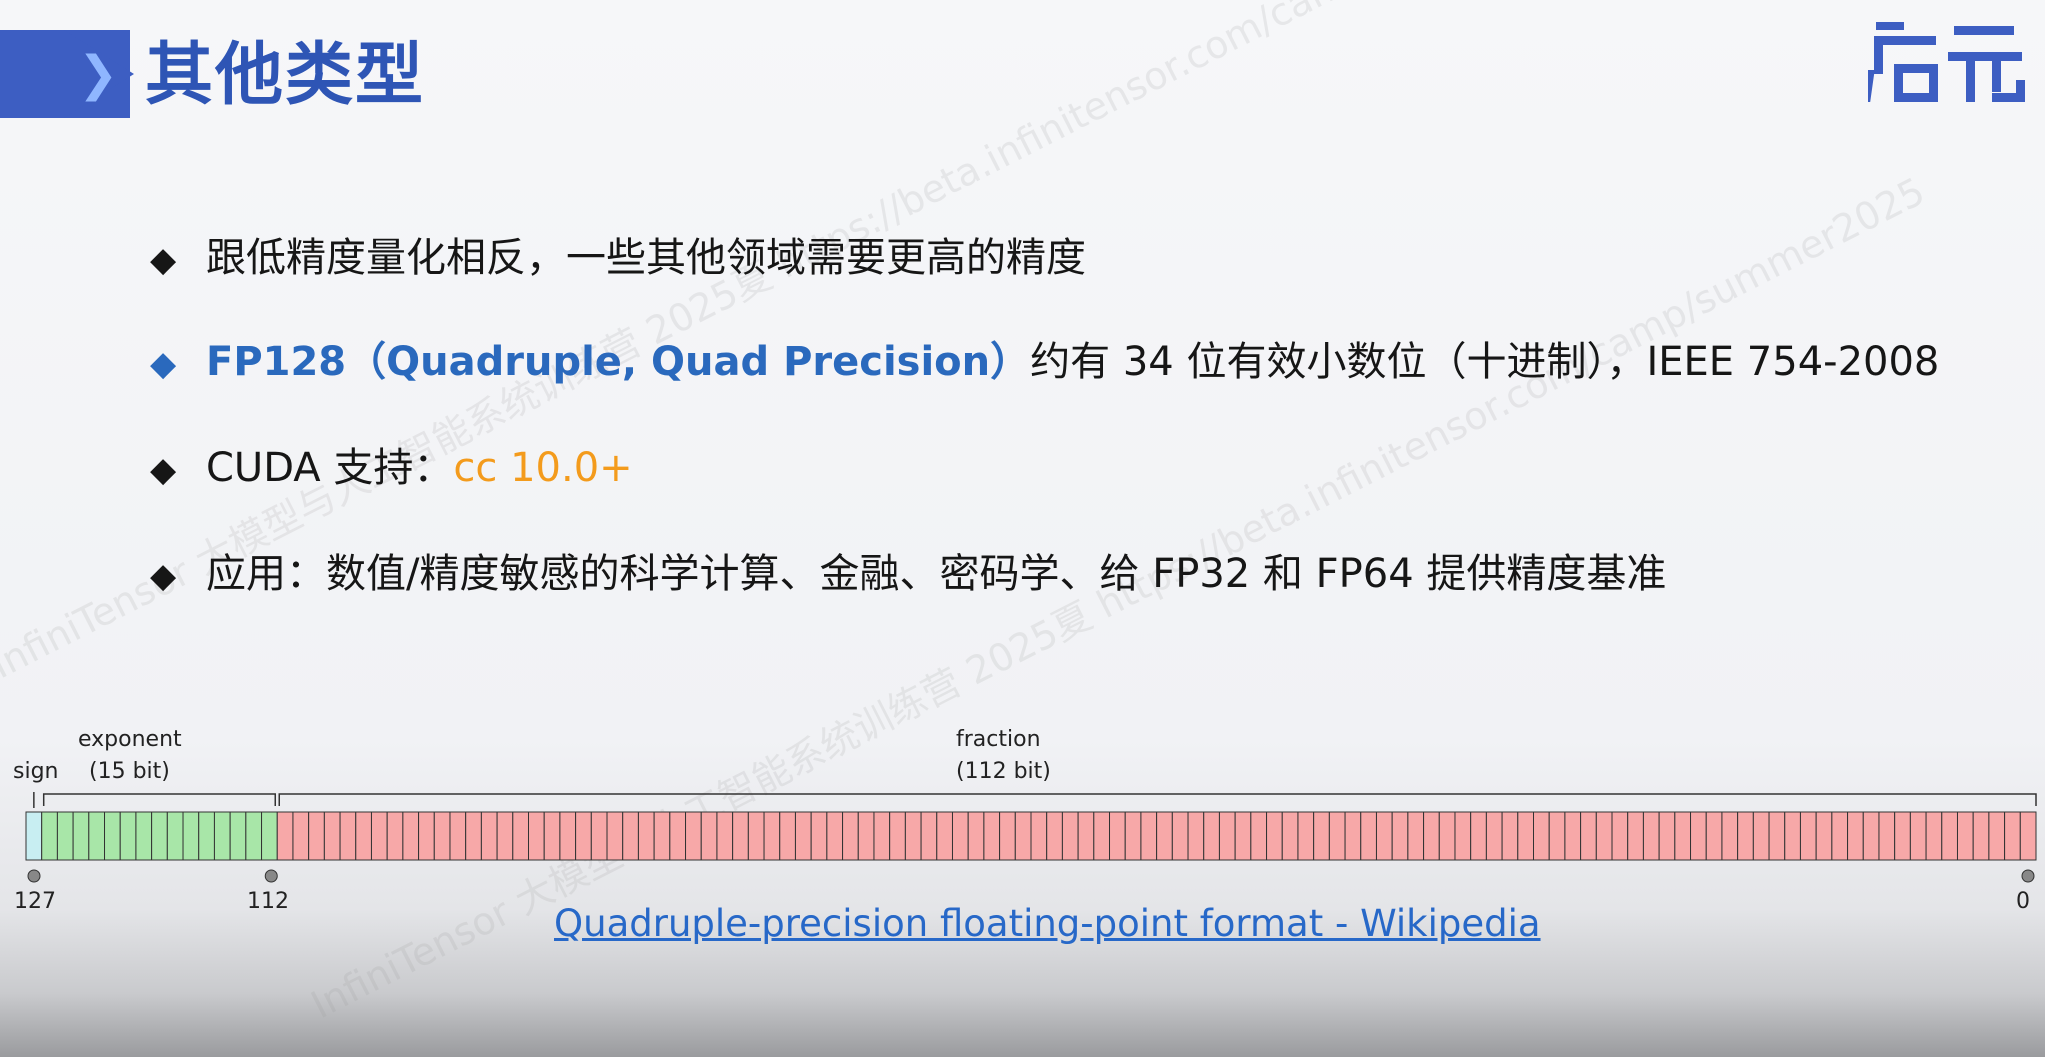 The image size is (2045, 1057). I want to click on bullet-highlight: FP128（Quadruple, Quad Precision）, so click(618, 362).